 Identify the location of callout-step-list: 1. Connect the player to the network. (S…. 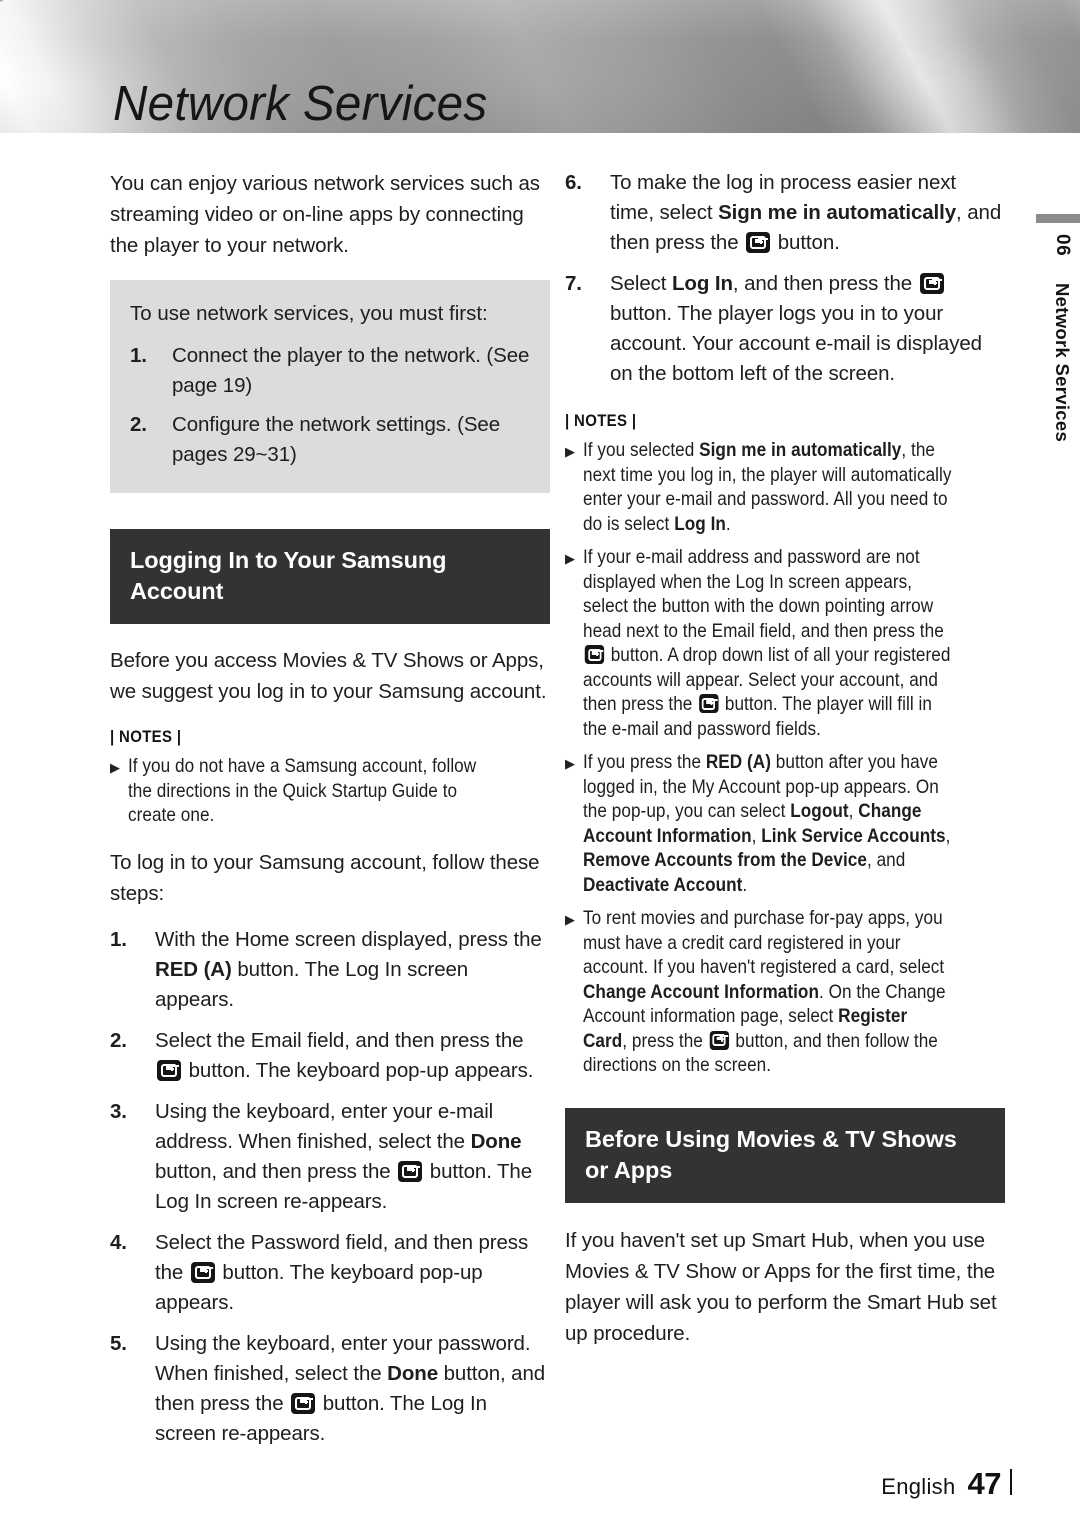
(330, 405).